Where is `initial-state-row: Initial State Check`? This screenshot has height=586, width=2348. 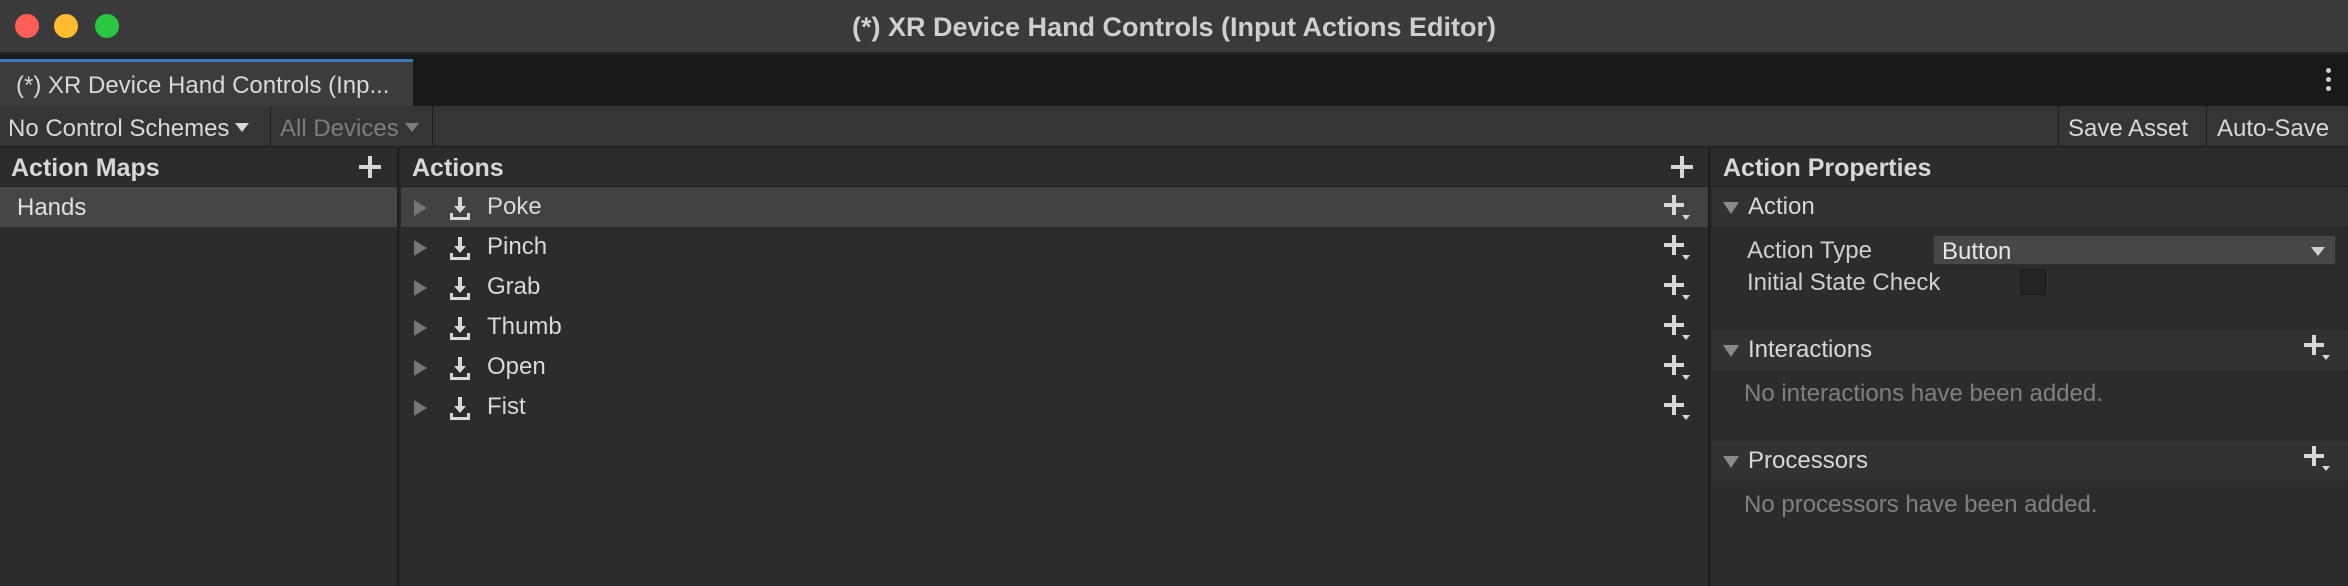
initial-state-row: Initial State Check is located at coordinates (2030, 285).